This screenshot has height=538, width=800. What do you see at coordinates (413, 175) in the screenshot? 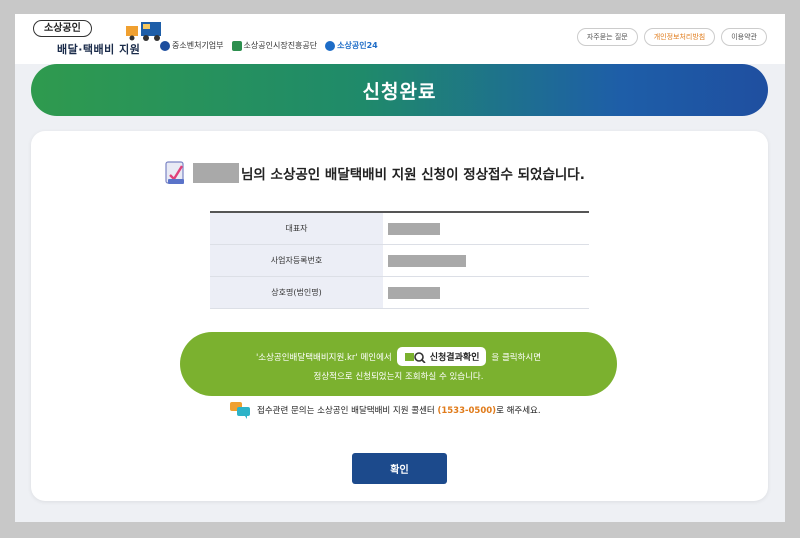
I see `headline-text: 님의 소상공인 배달택배비 지원 신청이 정상접수 되었습니다.` at bounding box center [413, 175].